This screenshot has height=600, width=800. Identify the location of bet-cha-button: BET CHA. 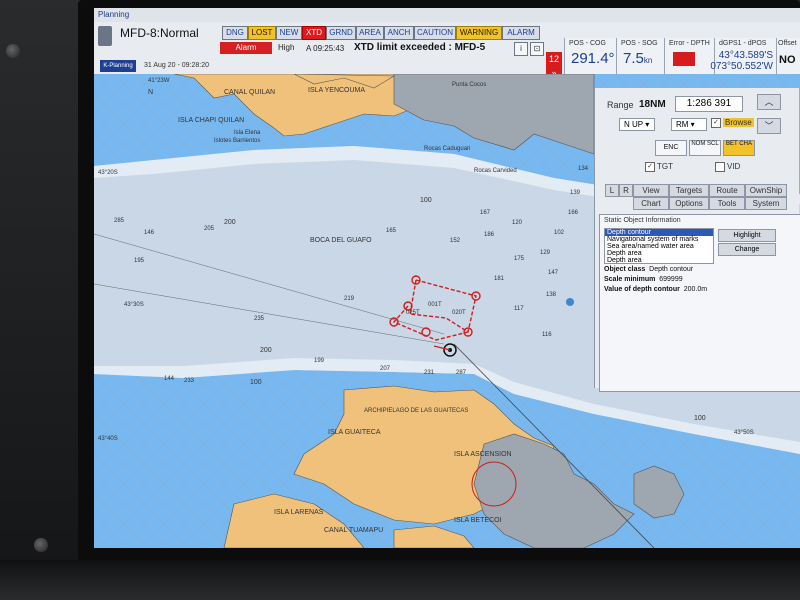
(739, 148).